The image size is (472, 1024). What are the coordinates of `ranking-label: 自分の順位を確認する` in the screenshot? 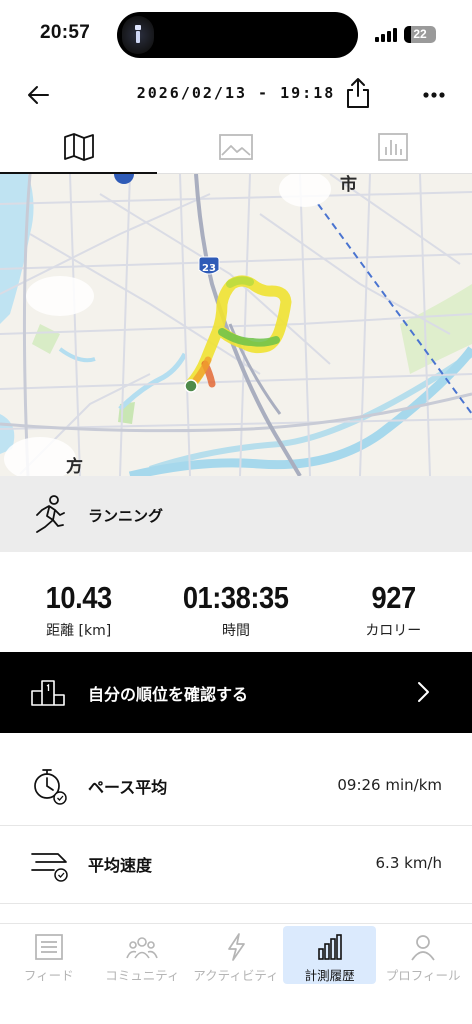 It's located at (168, 694).